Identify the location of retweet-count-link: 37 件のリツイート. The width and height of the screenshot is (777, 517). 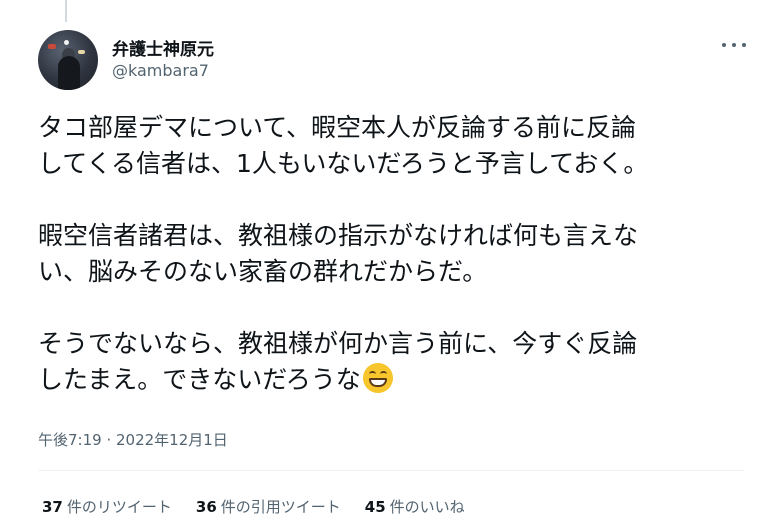
(107, 506).